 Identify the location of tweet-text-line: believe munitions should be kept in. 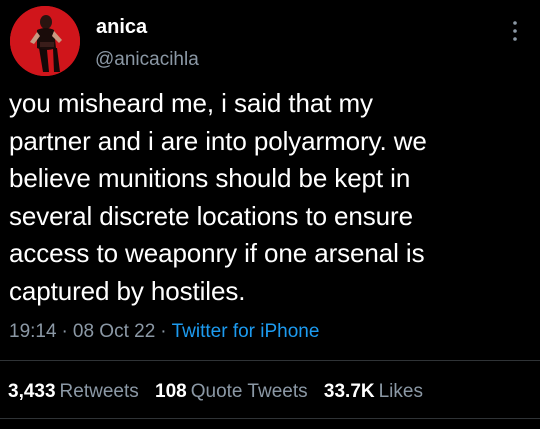
(210, 178).